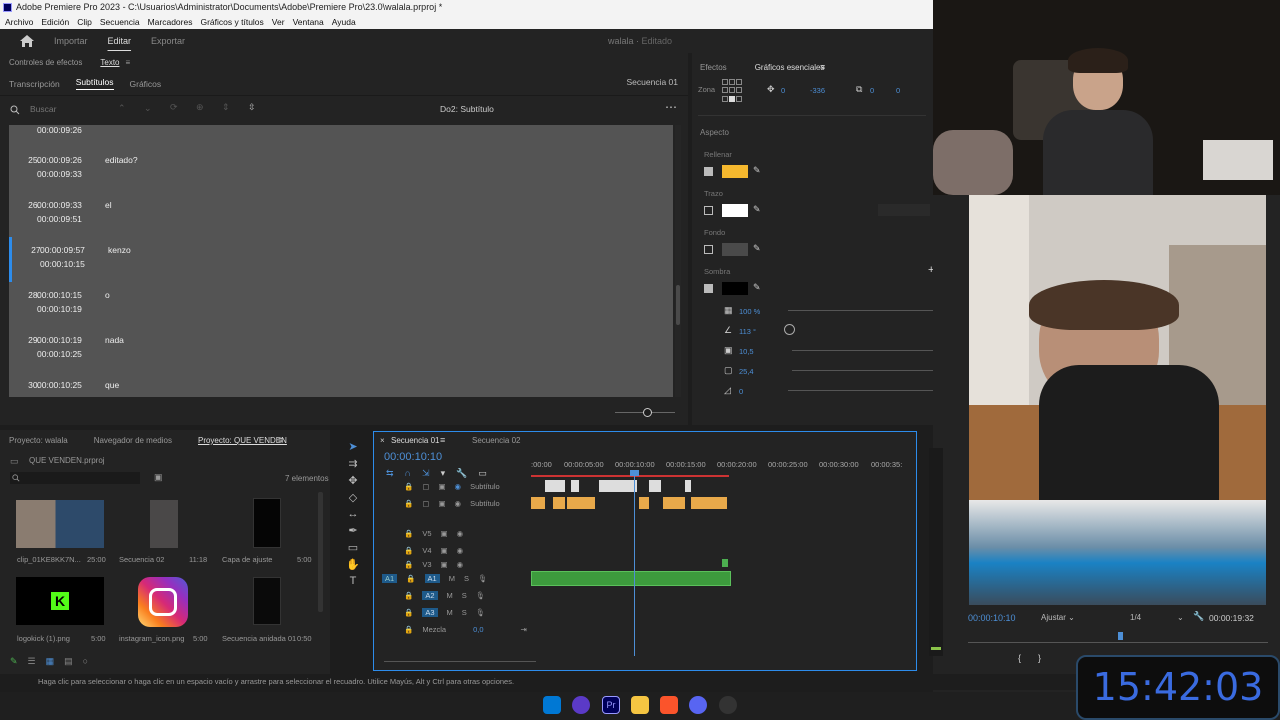 The width and height of the screenshot is (1280, 720). I want to click on subtab-transcripcion: Transcripción, so click(34, 84).